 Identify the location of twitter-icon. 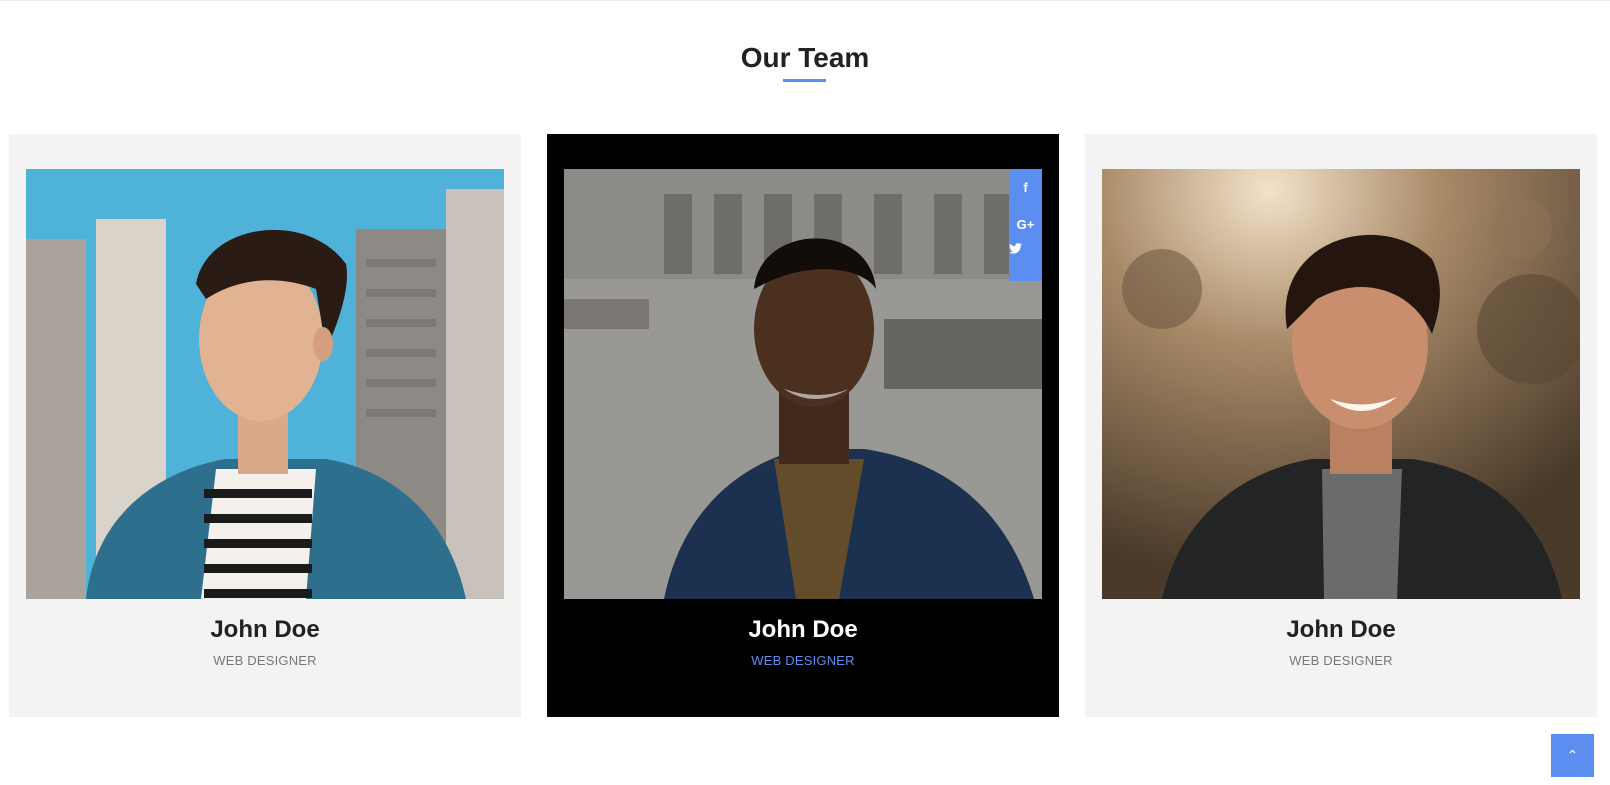
(1025, 261).